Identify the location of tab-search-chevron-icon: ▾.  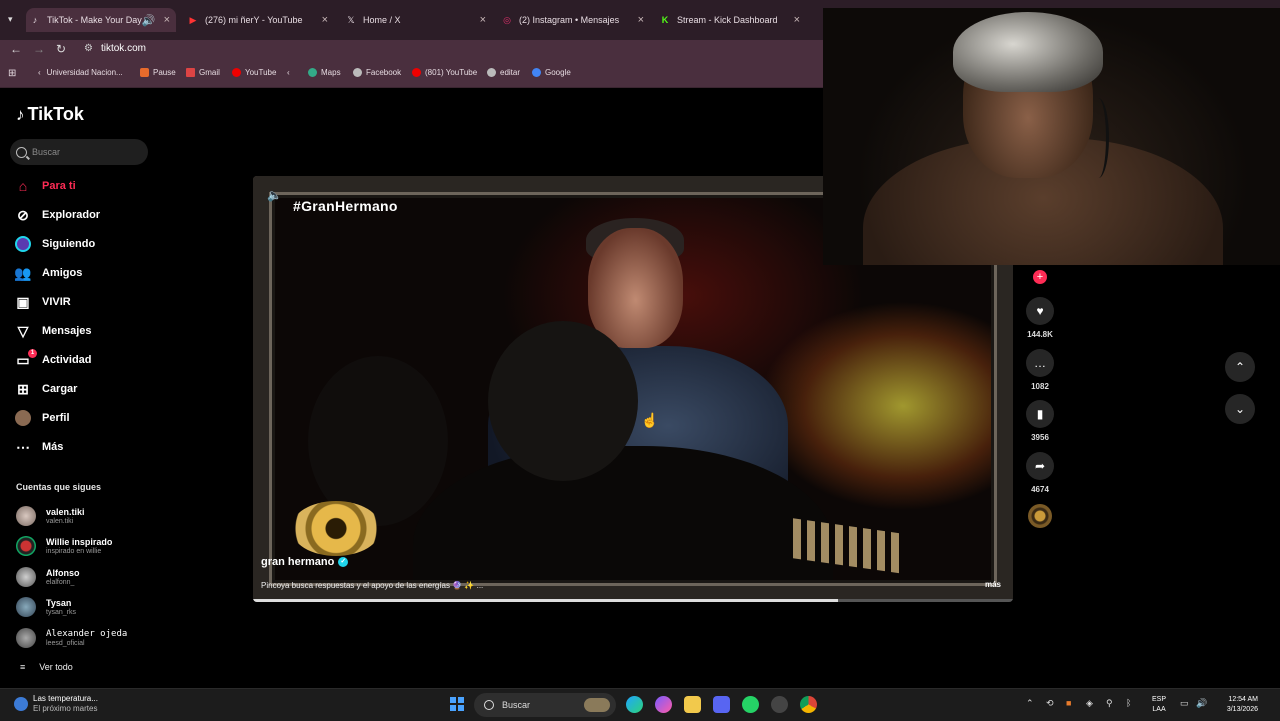
(10, 19).